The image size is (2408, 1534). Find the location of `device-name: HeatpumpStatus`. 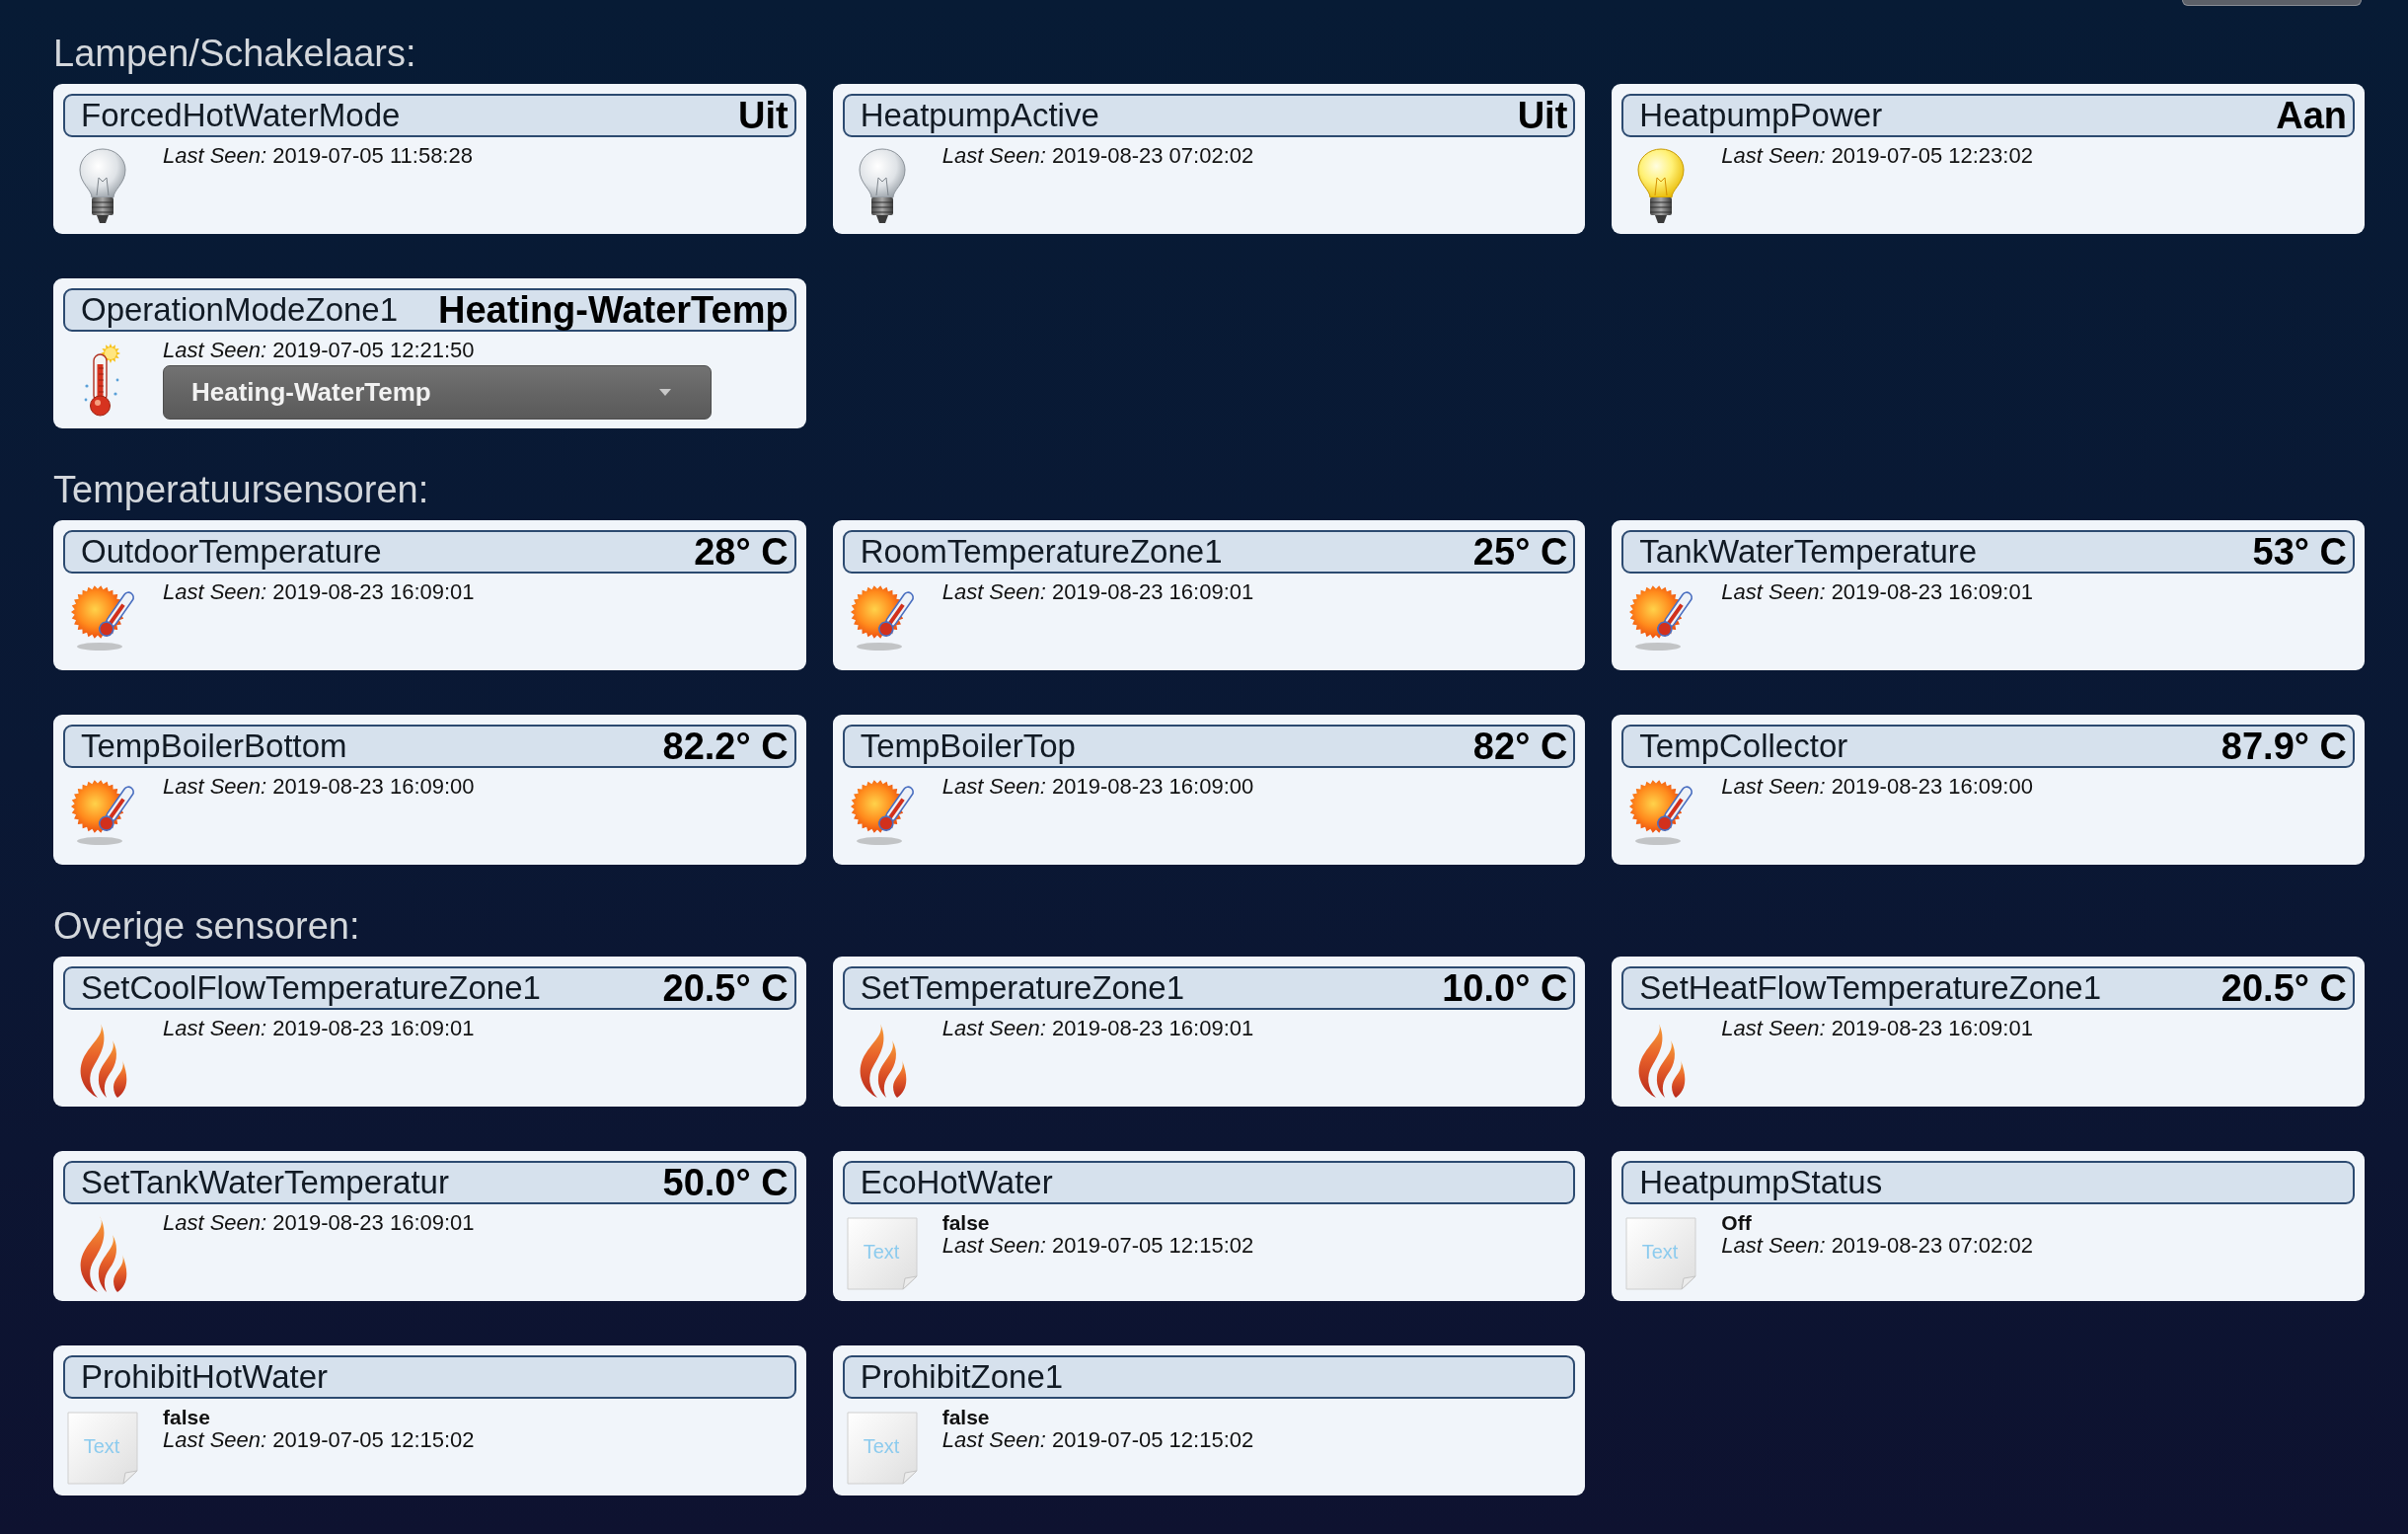

device-name: HeatpumpStatus is located at coordinates (1761, 1182).